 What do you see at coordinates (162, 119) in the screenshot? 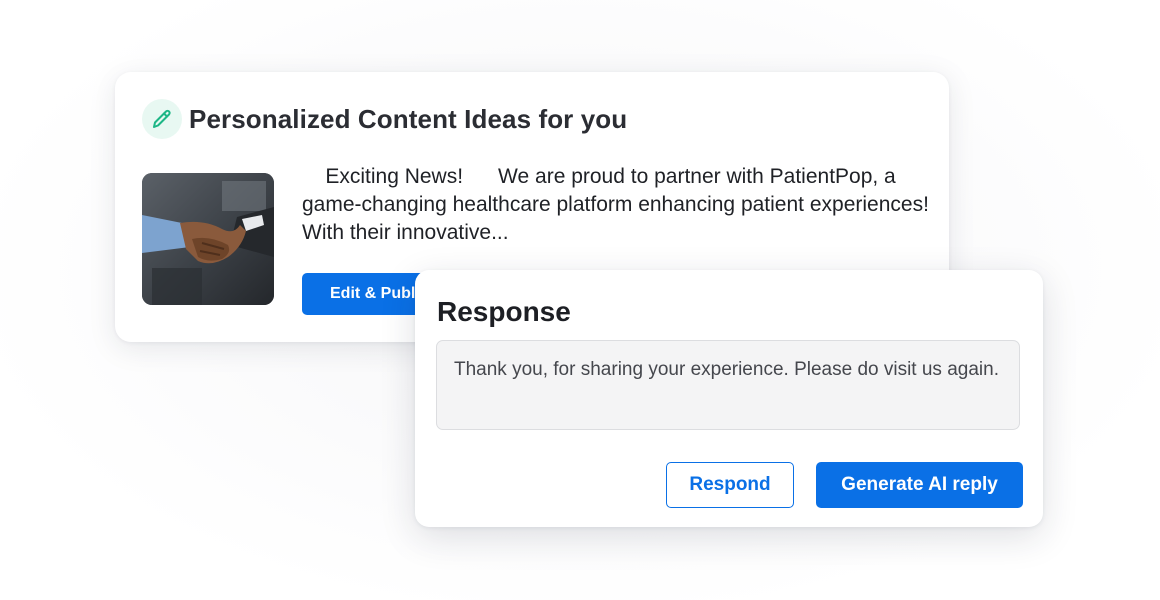
I see `pencil-icon` at bounding box center [162, 119].